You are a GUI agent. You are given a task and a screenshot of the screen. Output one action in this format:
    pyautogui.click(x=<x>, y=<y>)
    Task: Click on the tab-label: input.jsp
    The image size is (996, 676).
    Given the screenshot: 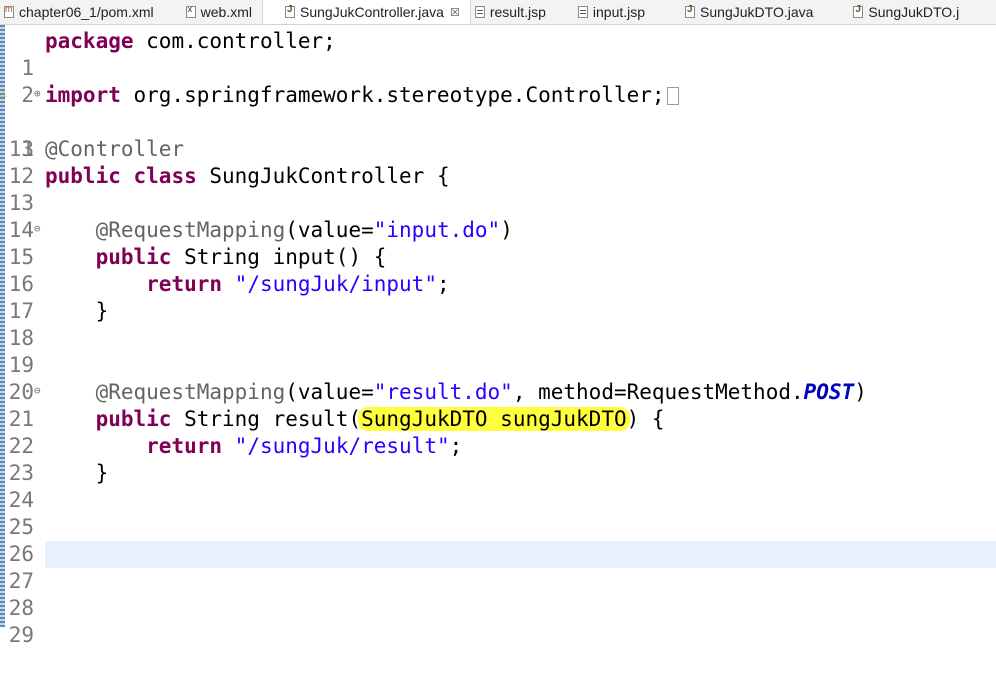 What is the action you would take?
    pyautogui.click(x=619, y=12)
    